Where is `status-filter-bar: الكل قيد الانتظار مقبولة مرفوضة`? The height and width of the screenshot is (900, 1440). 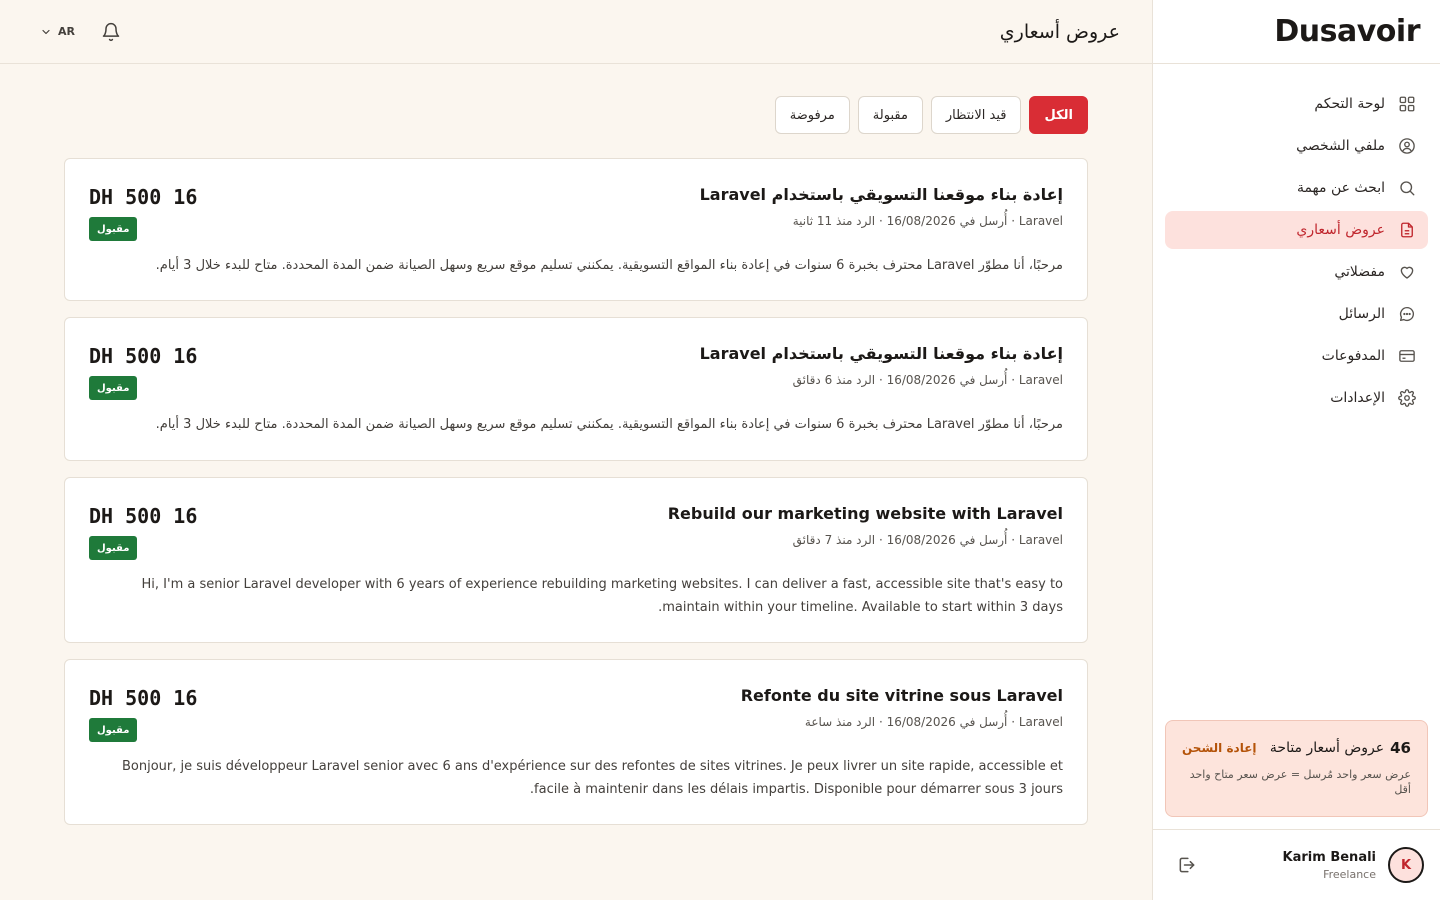 status-filter-bar: الكل قيد الانتظار مقبولة مرفوضة is located at coordinates (931, 115).